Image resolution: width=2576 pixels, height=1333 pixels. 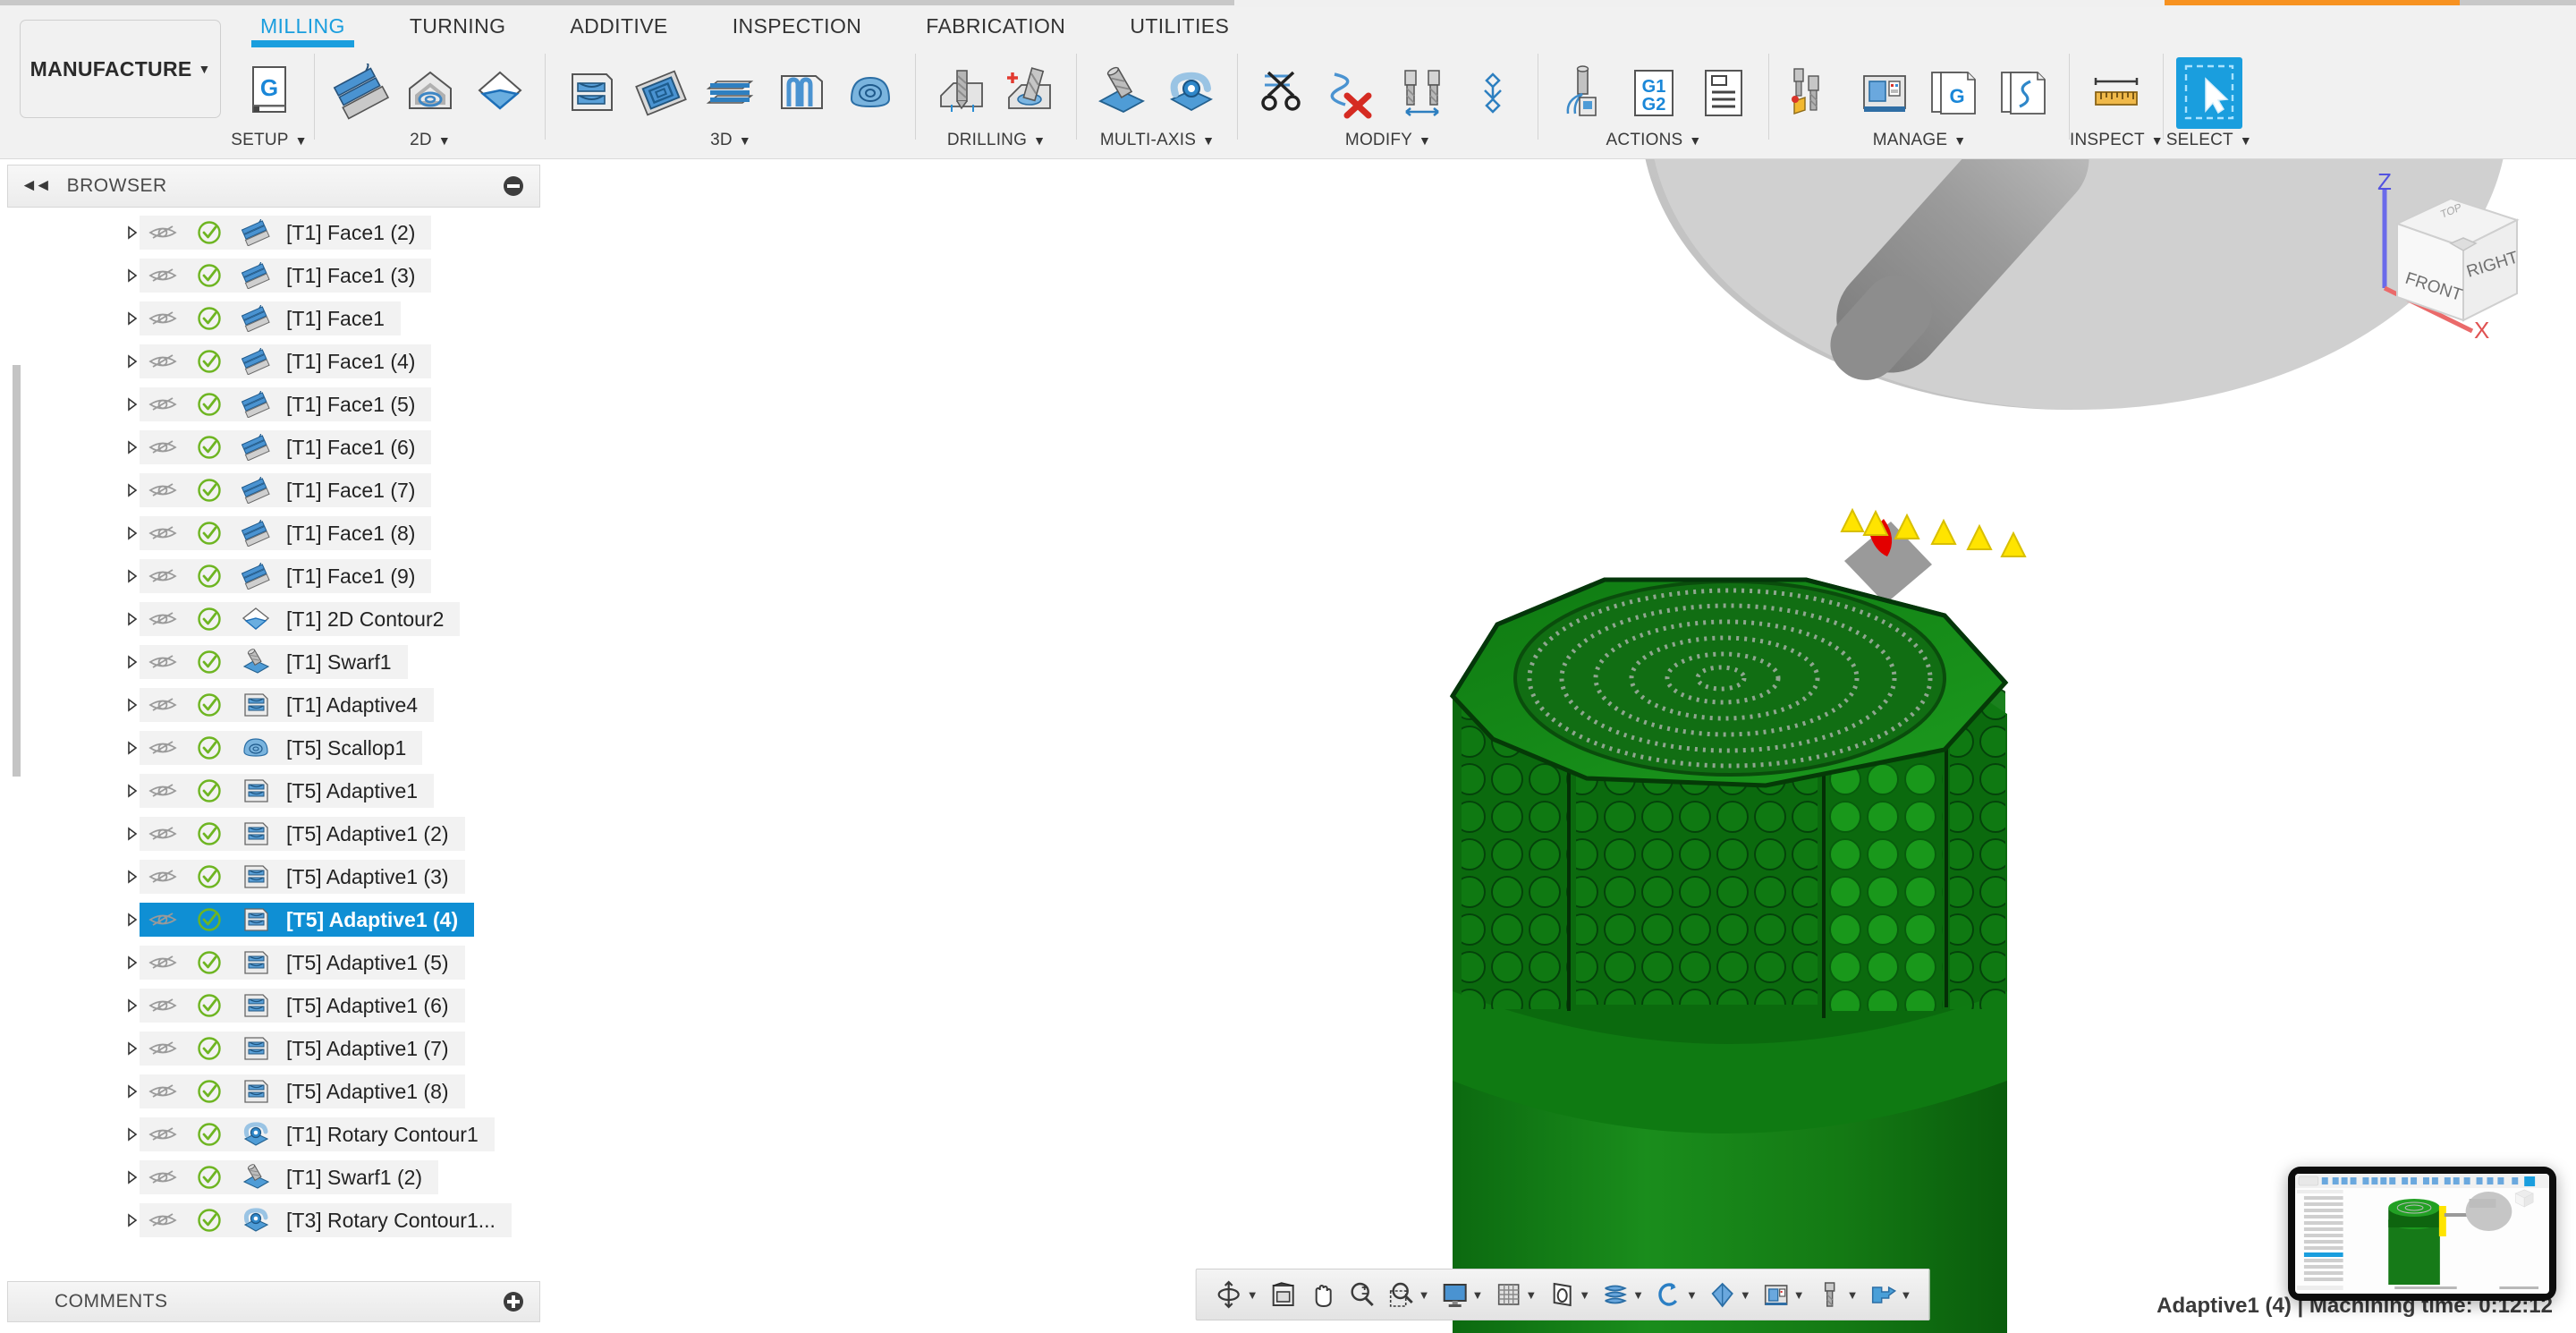 I want to click on tab-milling: MILLING, so click(x=302, y=28).